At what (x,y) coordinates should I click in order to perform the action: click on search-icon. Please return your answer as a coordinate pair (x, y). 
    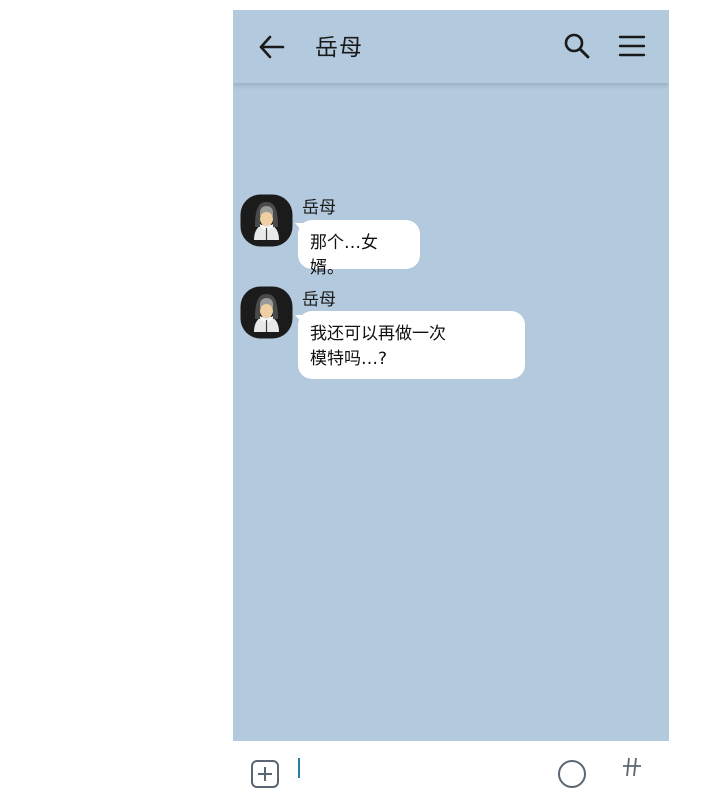
    Looking at the image, I should click on (577, 46).